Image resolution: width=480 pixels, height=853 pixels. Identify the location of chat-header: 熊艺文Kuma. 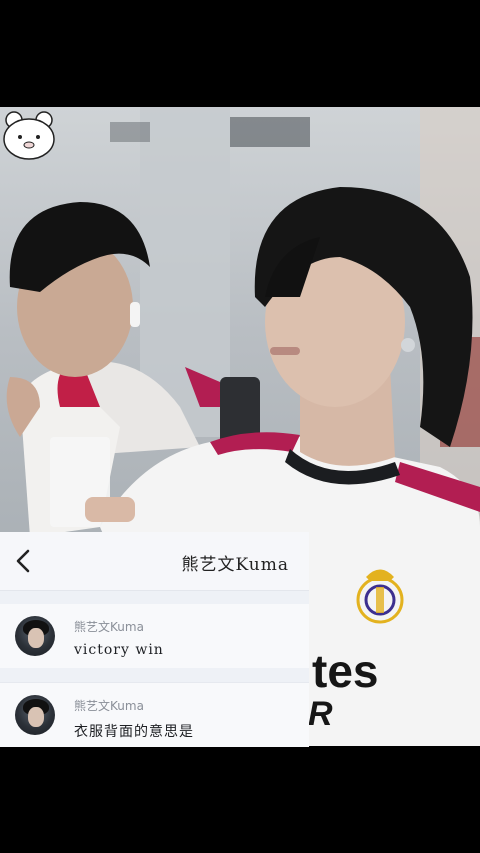
(154, 561).